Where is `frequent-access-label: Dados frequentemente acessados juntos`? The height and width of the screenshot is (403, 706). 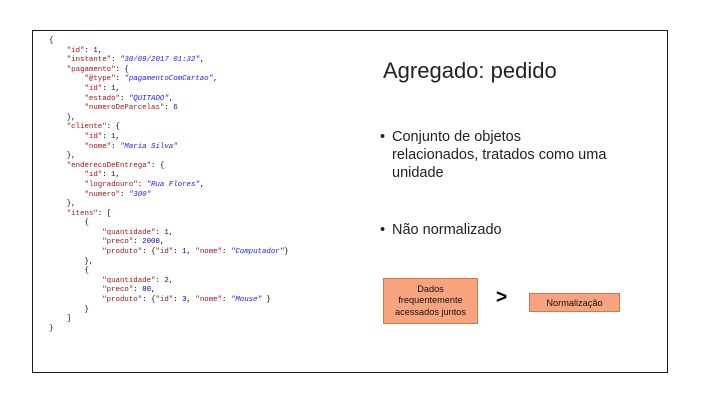
frequent-access-label: Dados frequentemente acessados juntos is located at coordinates (430, 300).